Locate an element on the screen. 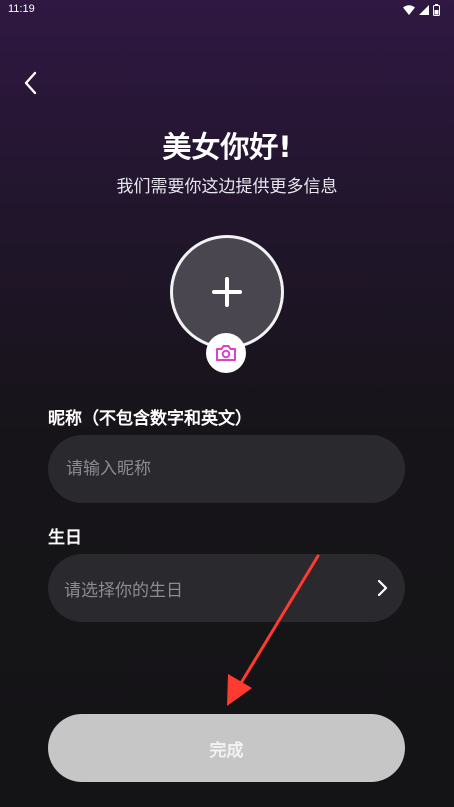 The width and height of the screenshot is (454, 807). page-title: 美女你好! is located at coordinates (227, 147).